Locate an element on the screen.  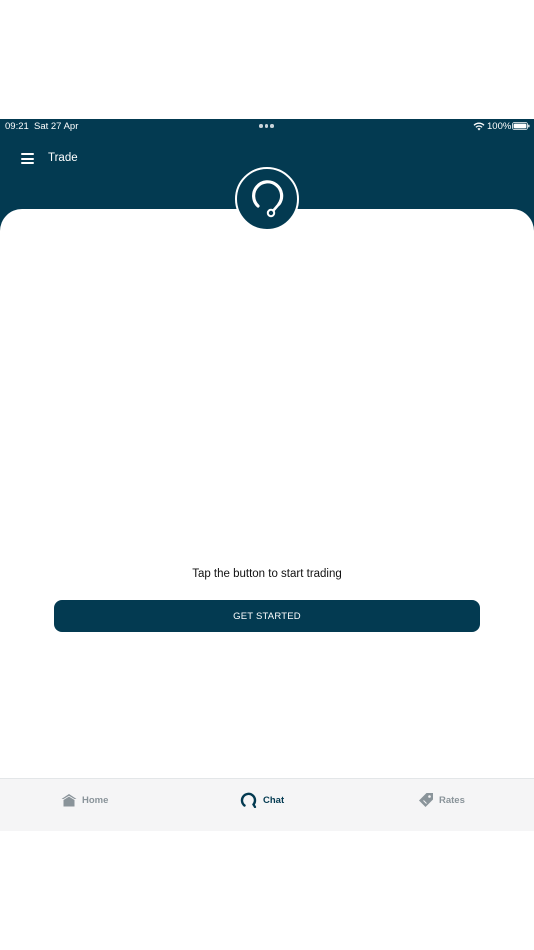
tab-home: Home is located at coordinates (84, 800).